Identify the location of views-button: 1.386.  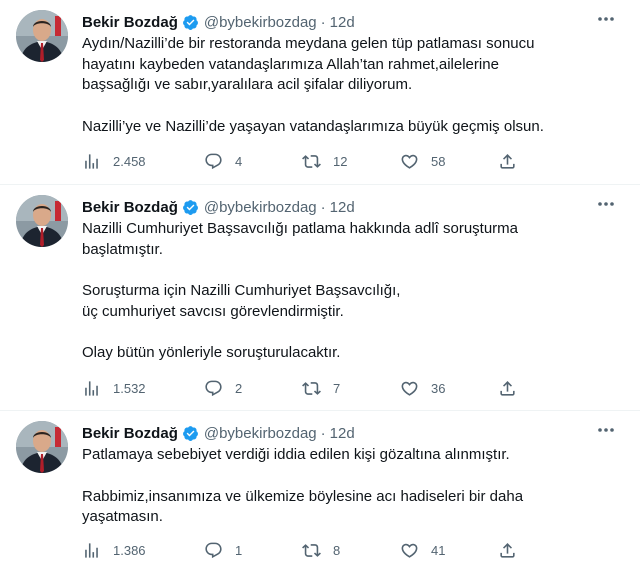
(143, 550).